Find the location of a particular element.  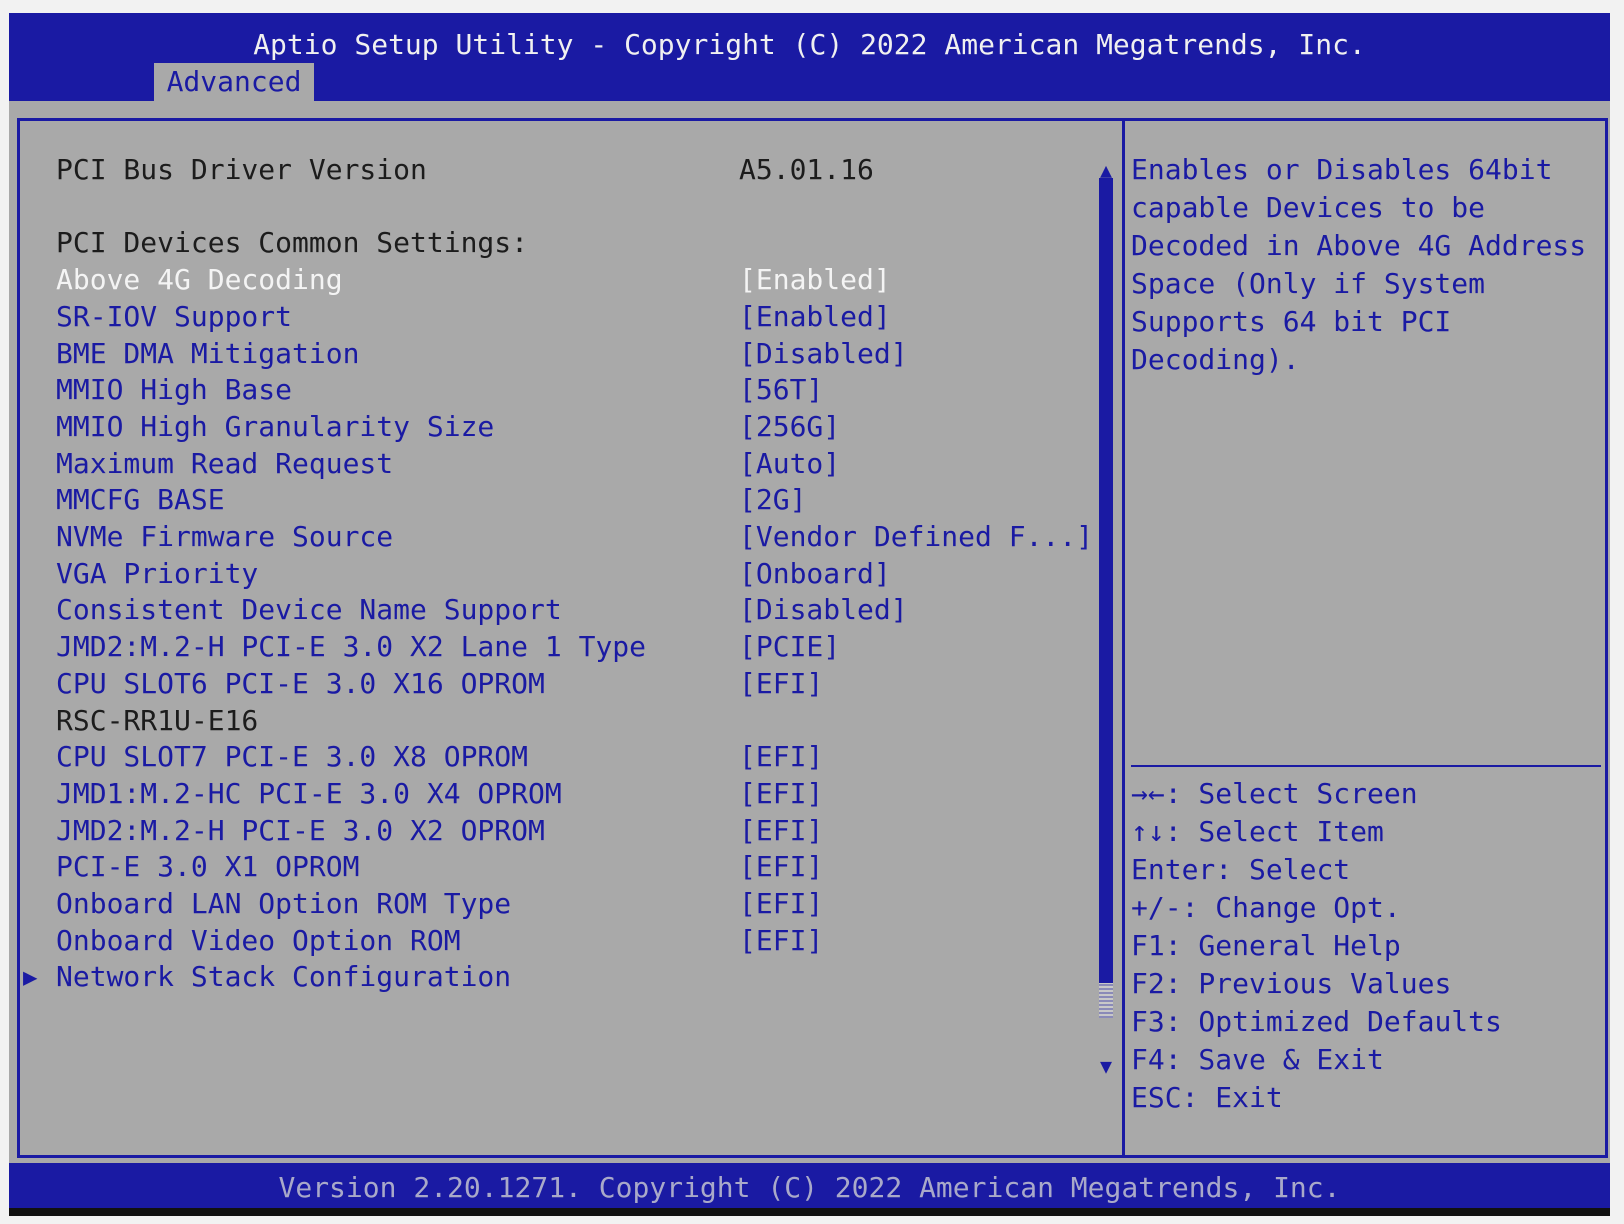

setting-value: [Onboard] is located at coordinates (815, 574).